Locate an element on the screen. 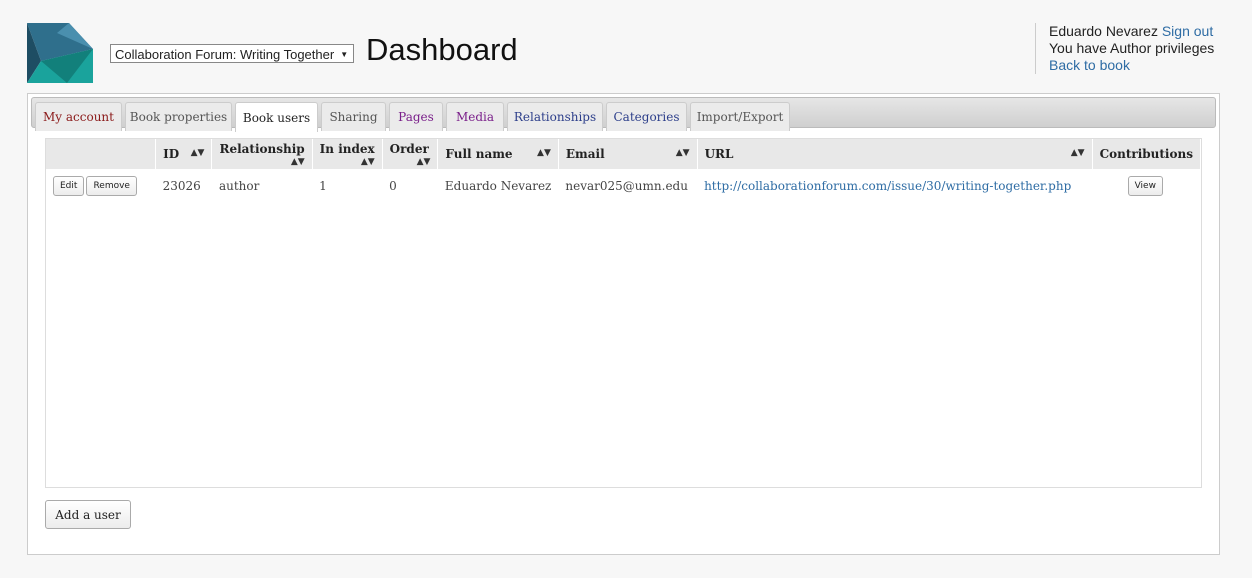 The image size is (1252, 578). book-select-value: Collaboration Forum: Writing Together is located at coordinates (225, 54).